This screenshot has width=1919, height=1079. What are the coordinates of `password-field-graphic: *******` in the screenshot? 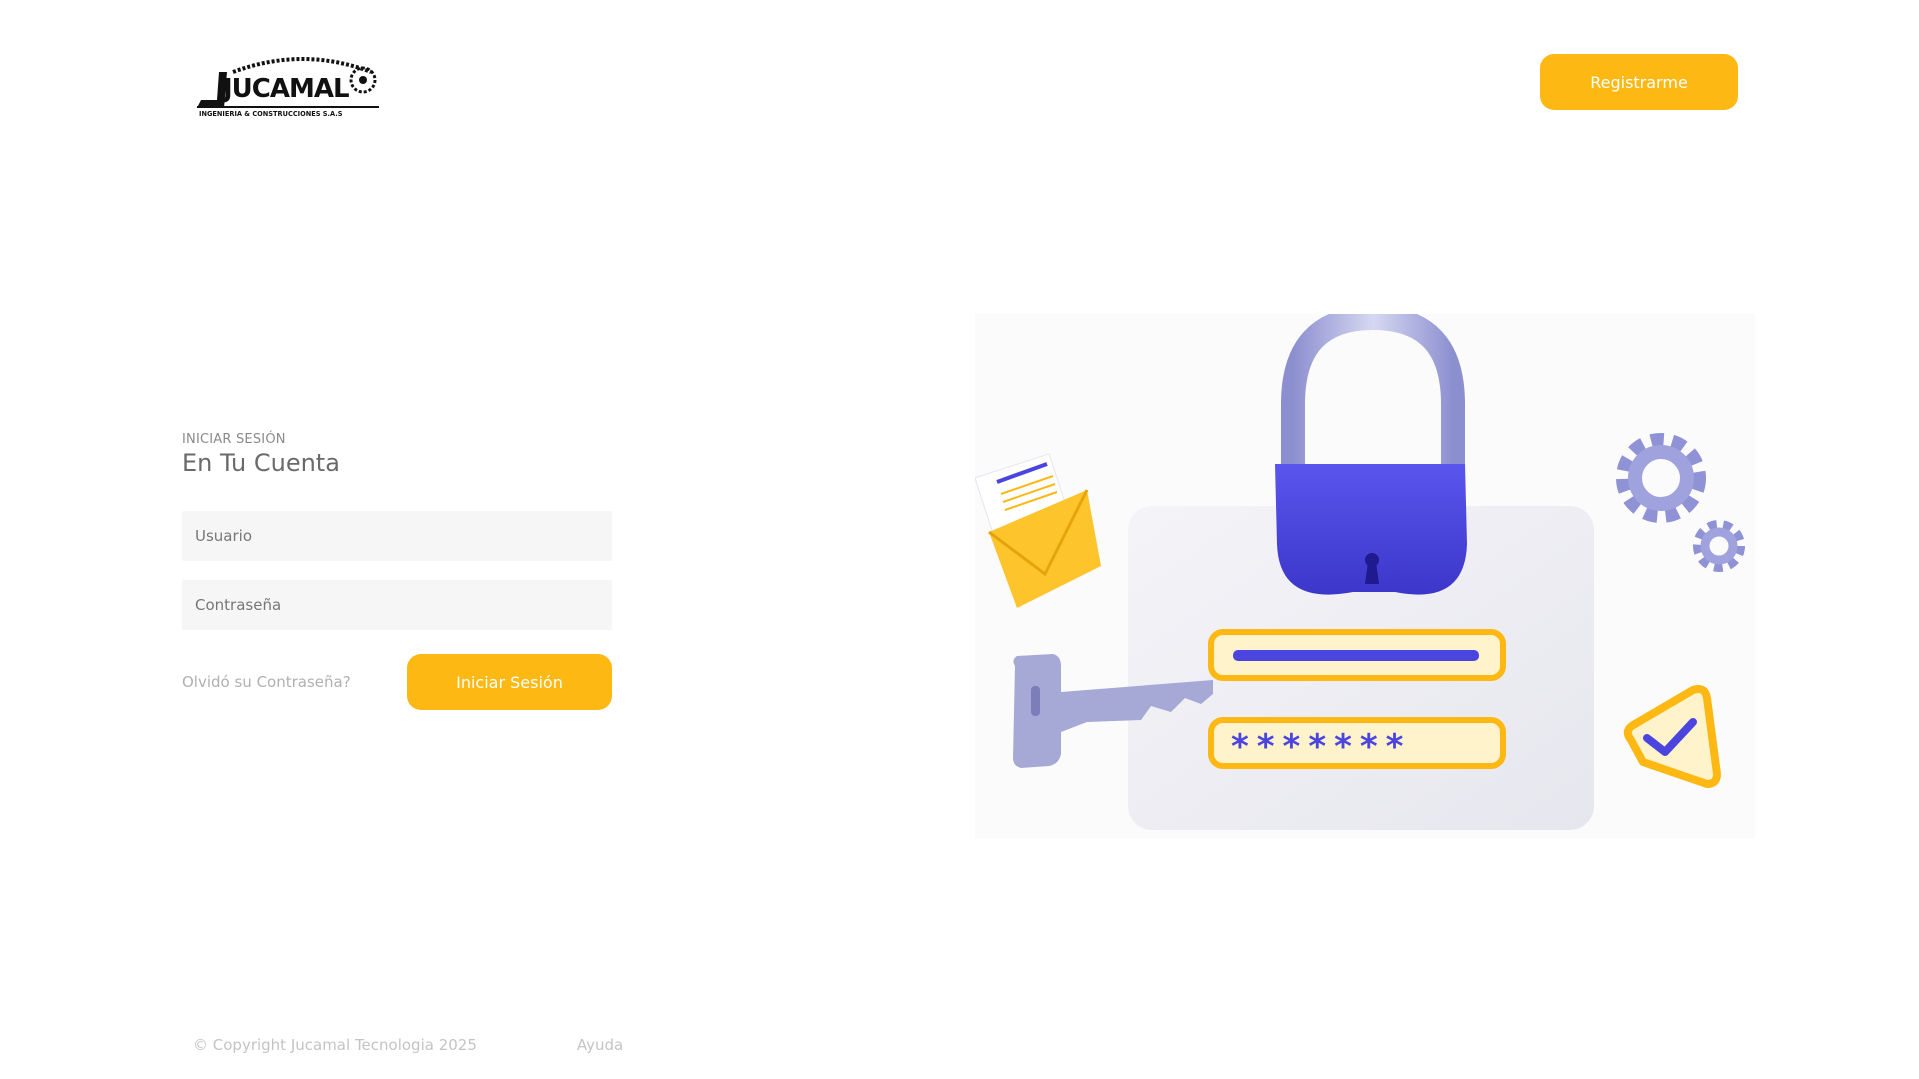 It's located at (1357, 743).